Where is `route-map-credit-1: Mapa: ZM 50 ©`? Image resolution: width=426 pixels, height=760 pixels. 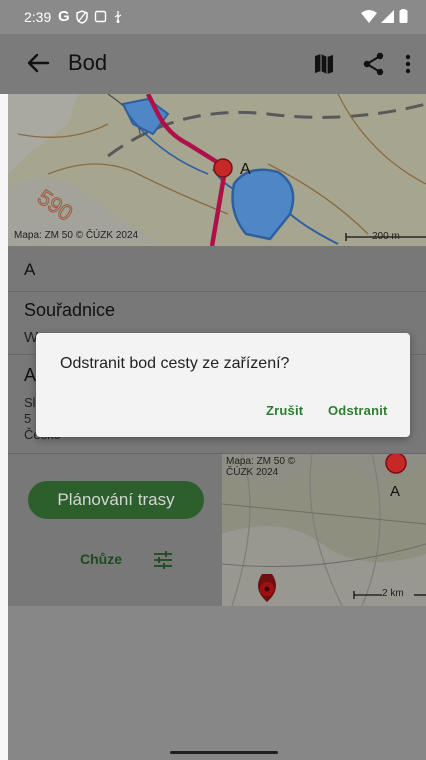
route-map-credit-1: Mapa: ZM 50 © is located at coordinates (261, 461).